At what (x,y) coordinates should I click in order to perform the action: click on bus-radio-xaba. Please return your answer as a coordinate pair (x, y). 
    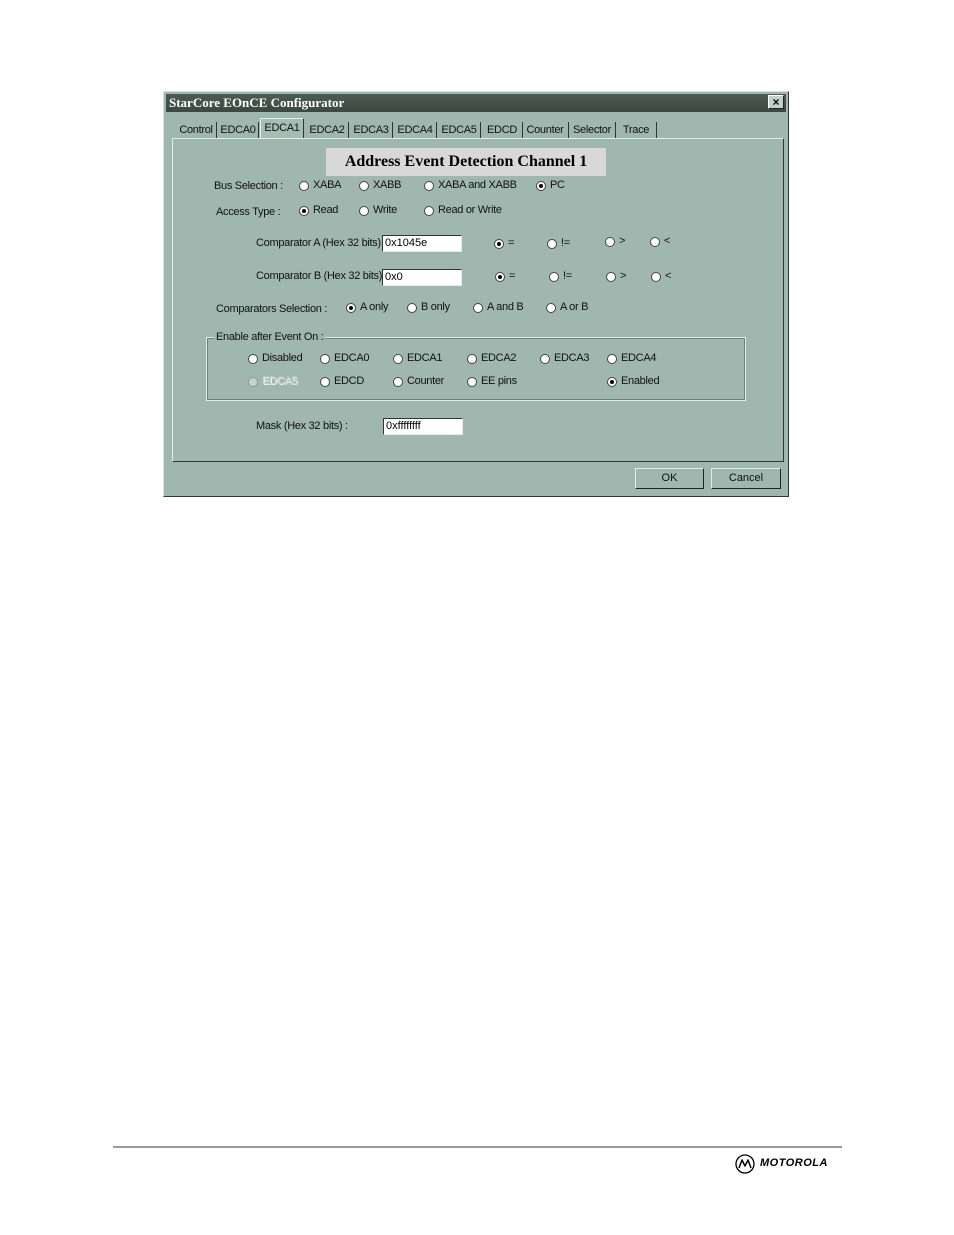
    Looking at the image, I should click on (304, 186).